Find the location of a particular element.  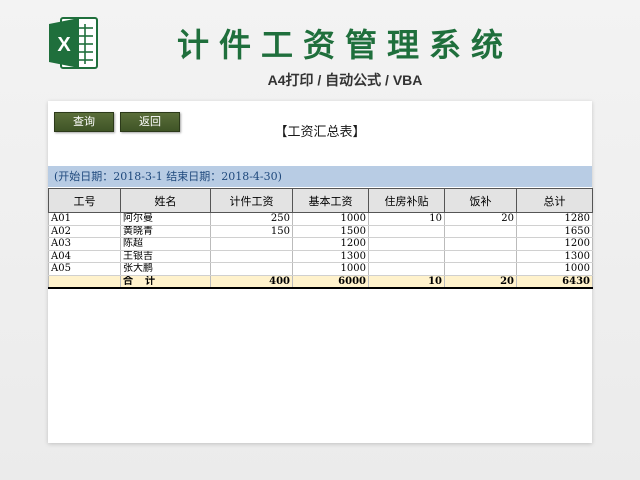

total-row: 合 计 400 6000 10 20 6430 is located at coordinates (320, 281).